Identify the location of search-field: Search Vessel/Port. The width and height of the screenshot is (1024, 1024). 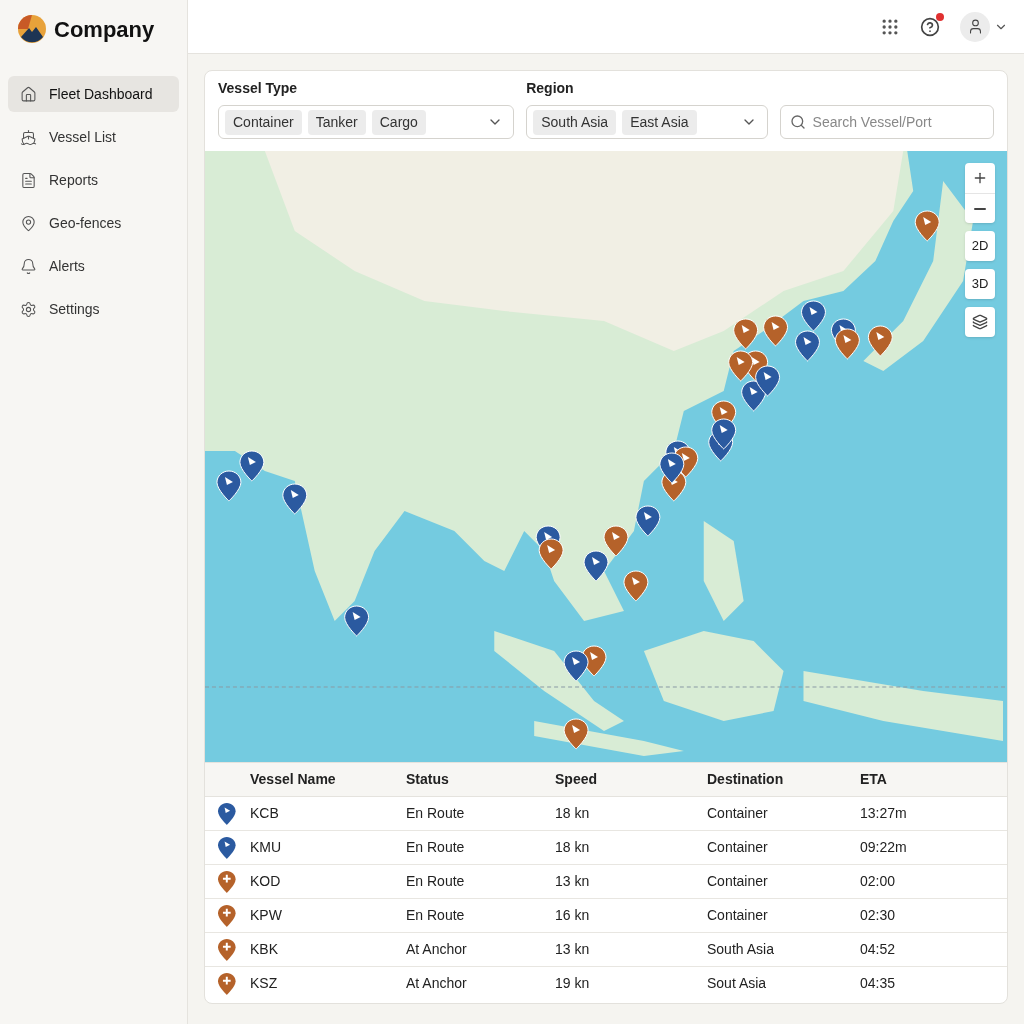
(886, 122).